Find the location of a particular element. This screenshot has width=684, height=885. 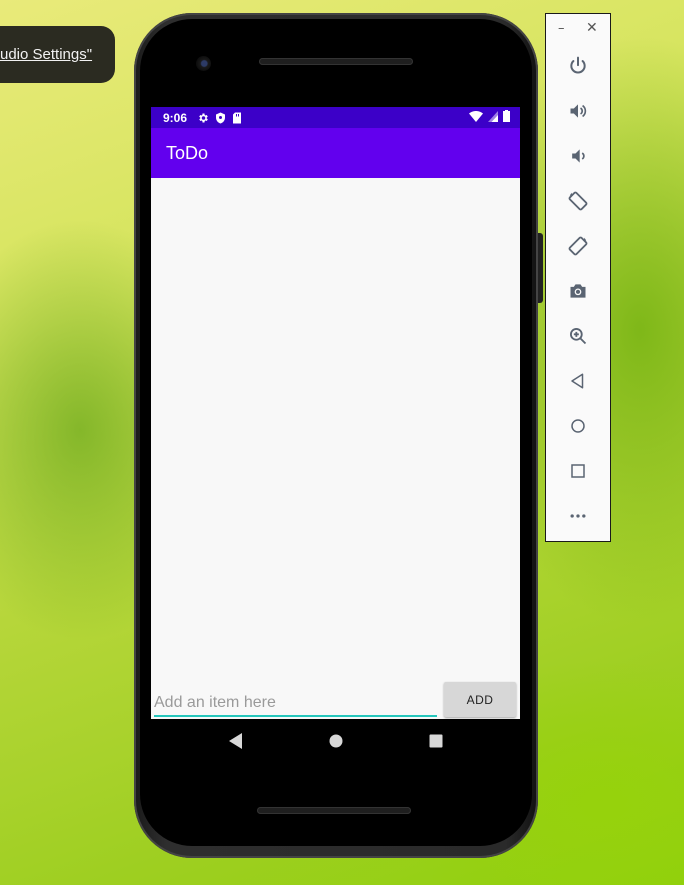

emulator-toolbar: – ✕ is located at coordinates (578, 277).